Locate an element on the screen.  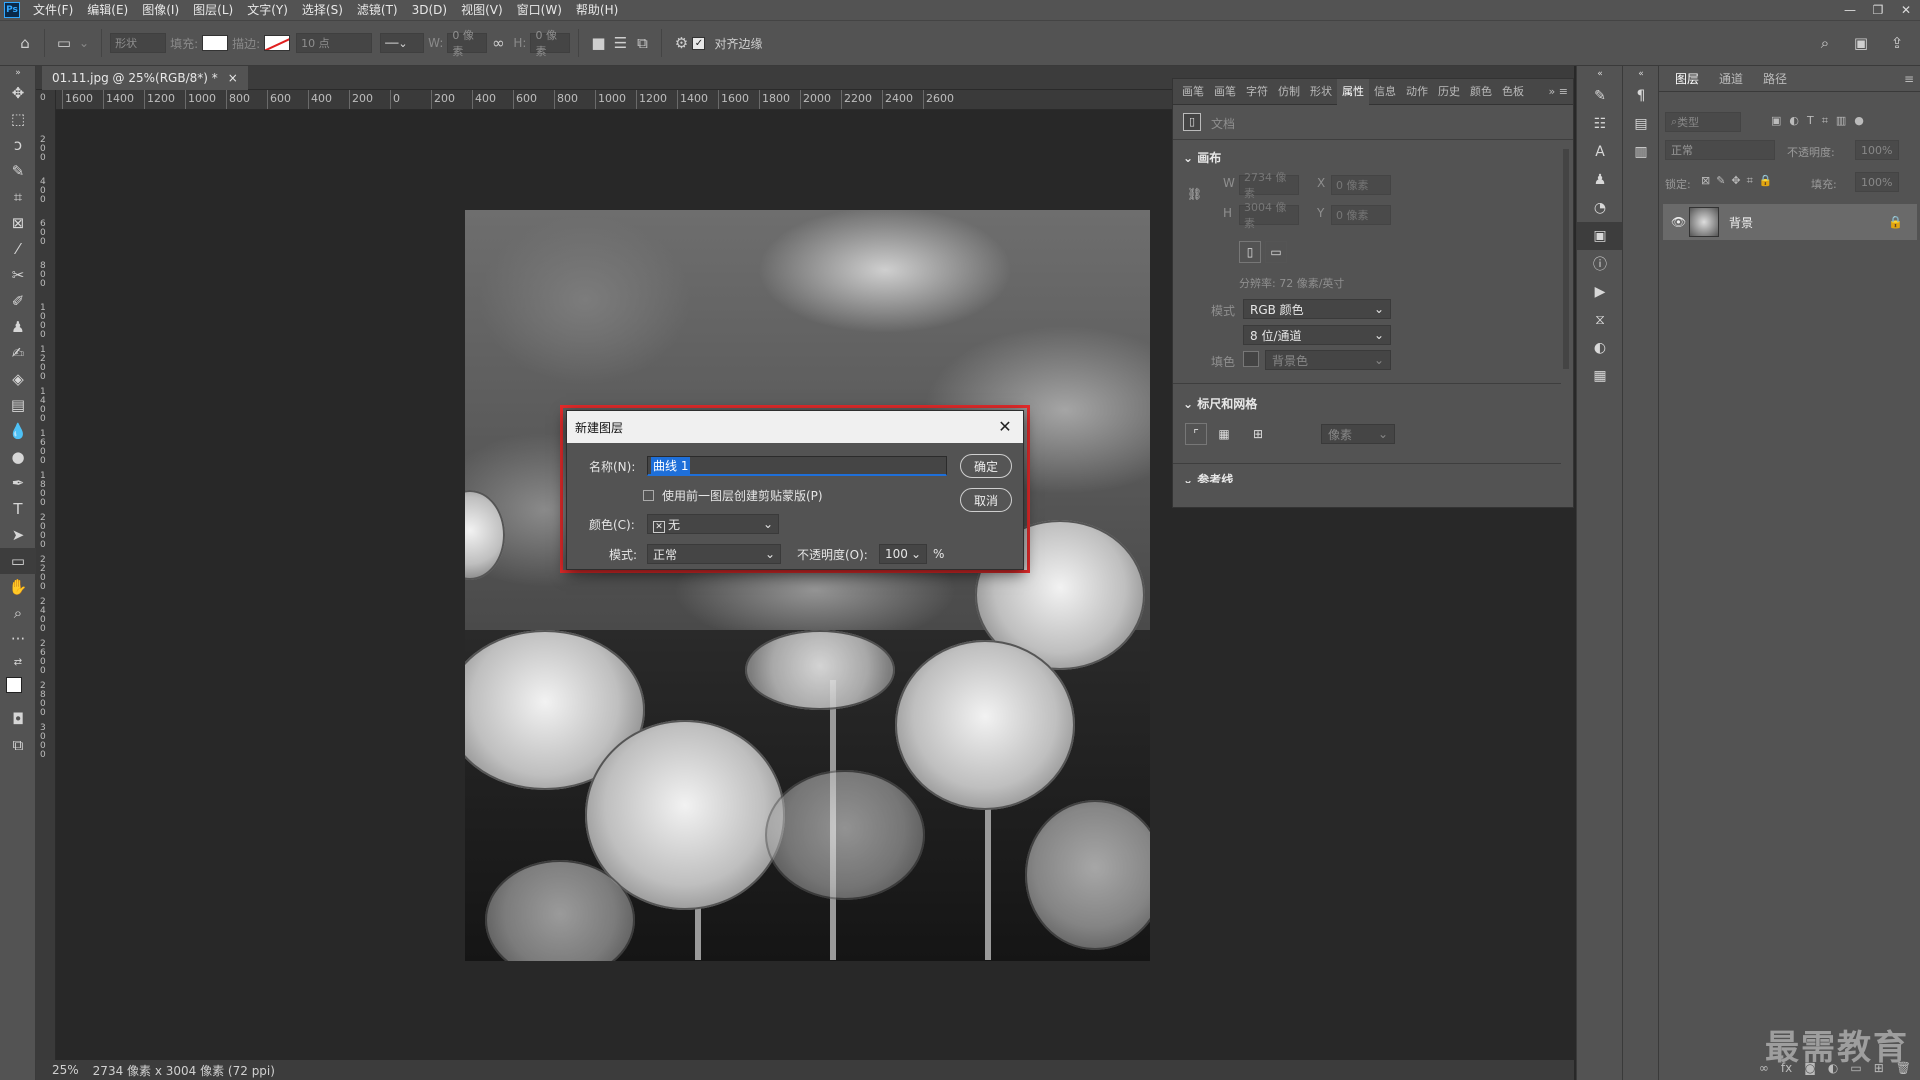
portrait-icon: ▯ is located at coordinates (1250, 252).